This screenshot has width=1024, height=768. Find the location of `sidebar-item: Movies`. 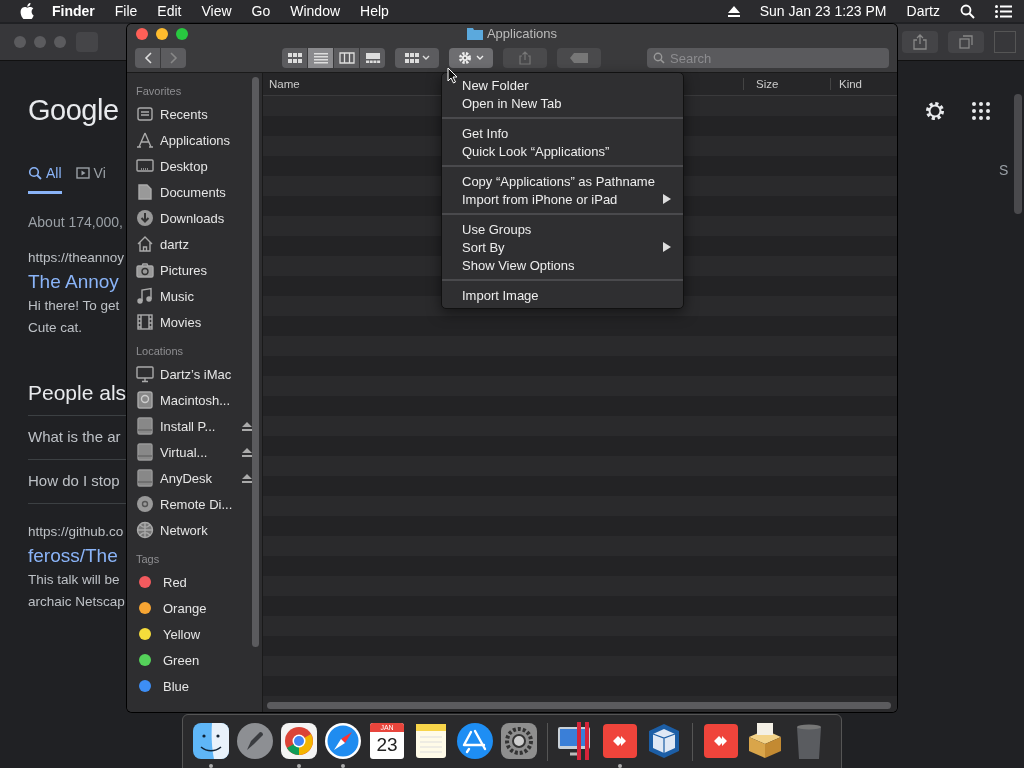

sidebar-item: Movies is located at coordinates (194, 322).